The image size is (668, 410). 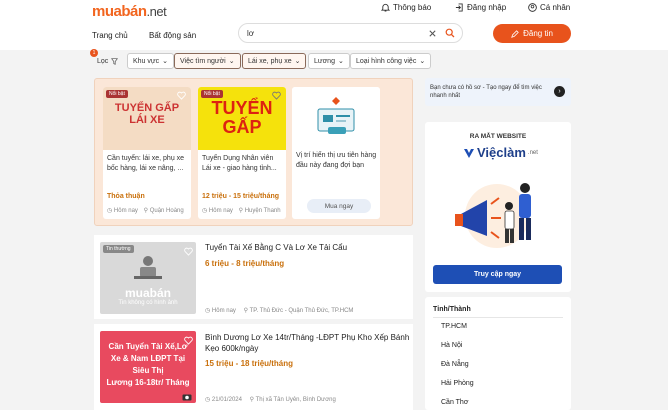 I want to click on filter-region-label: Khu vực, so click(x=146, y=61).